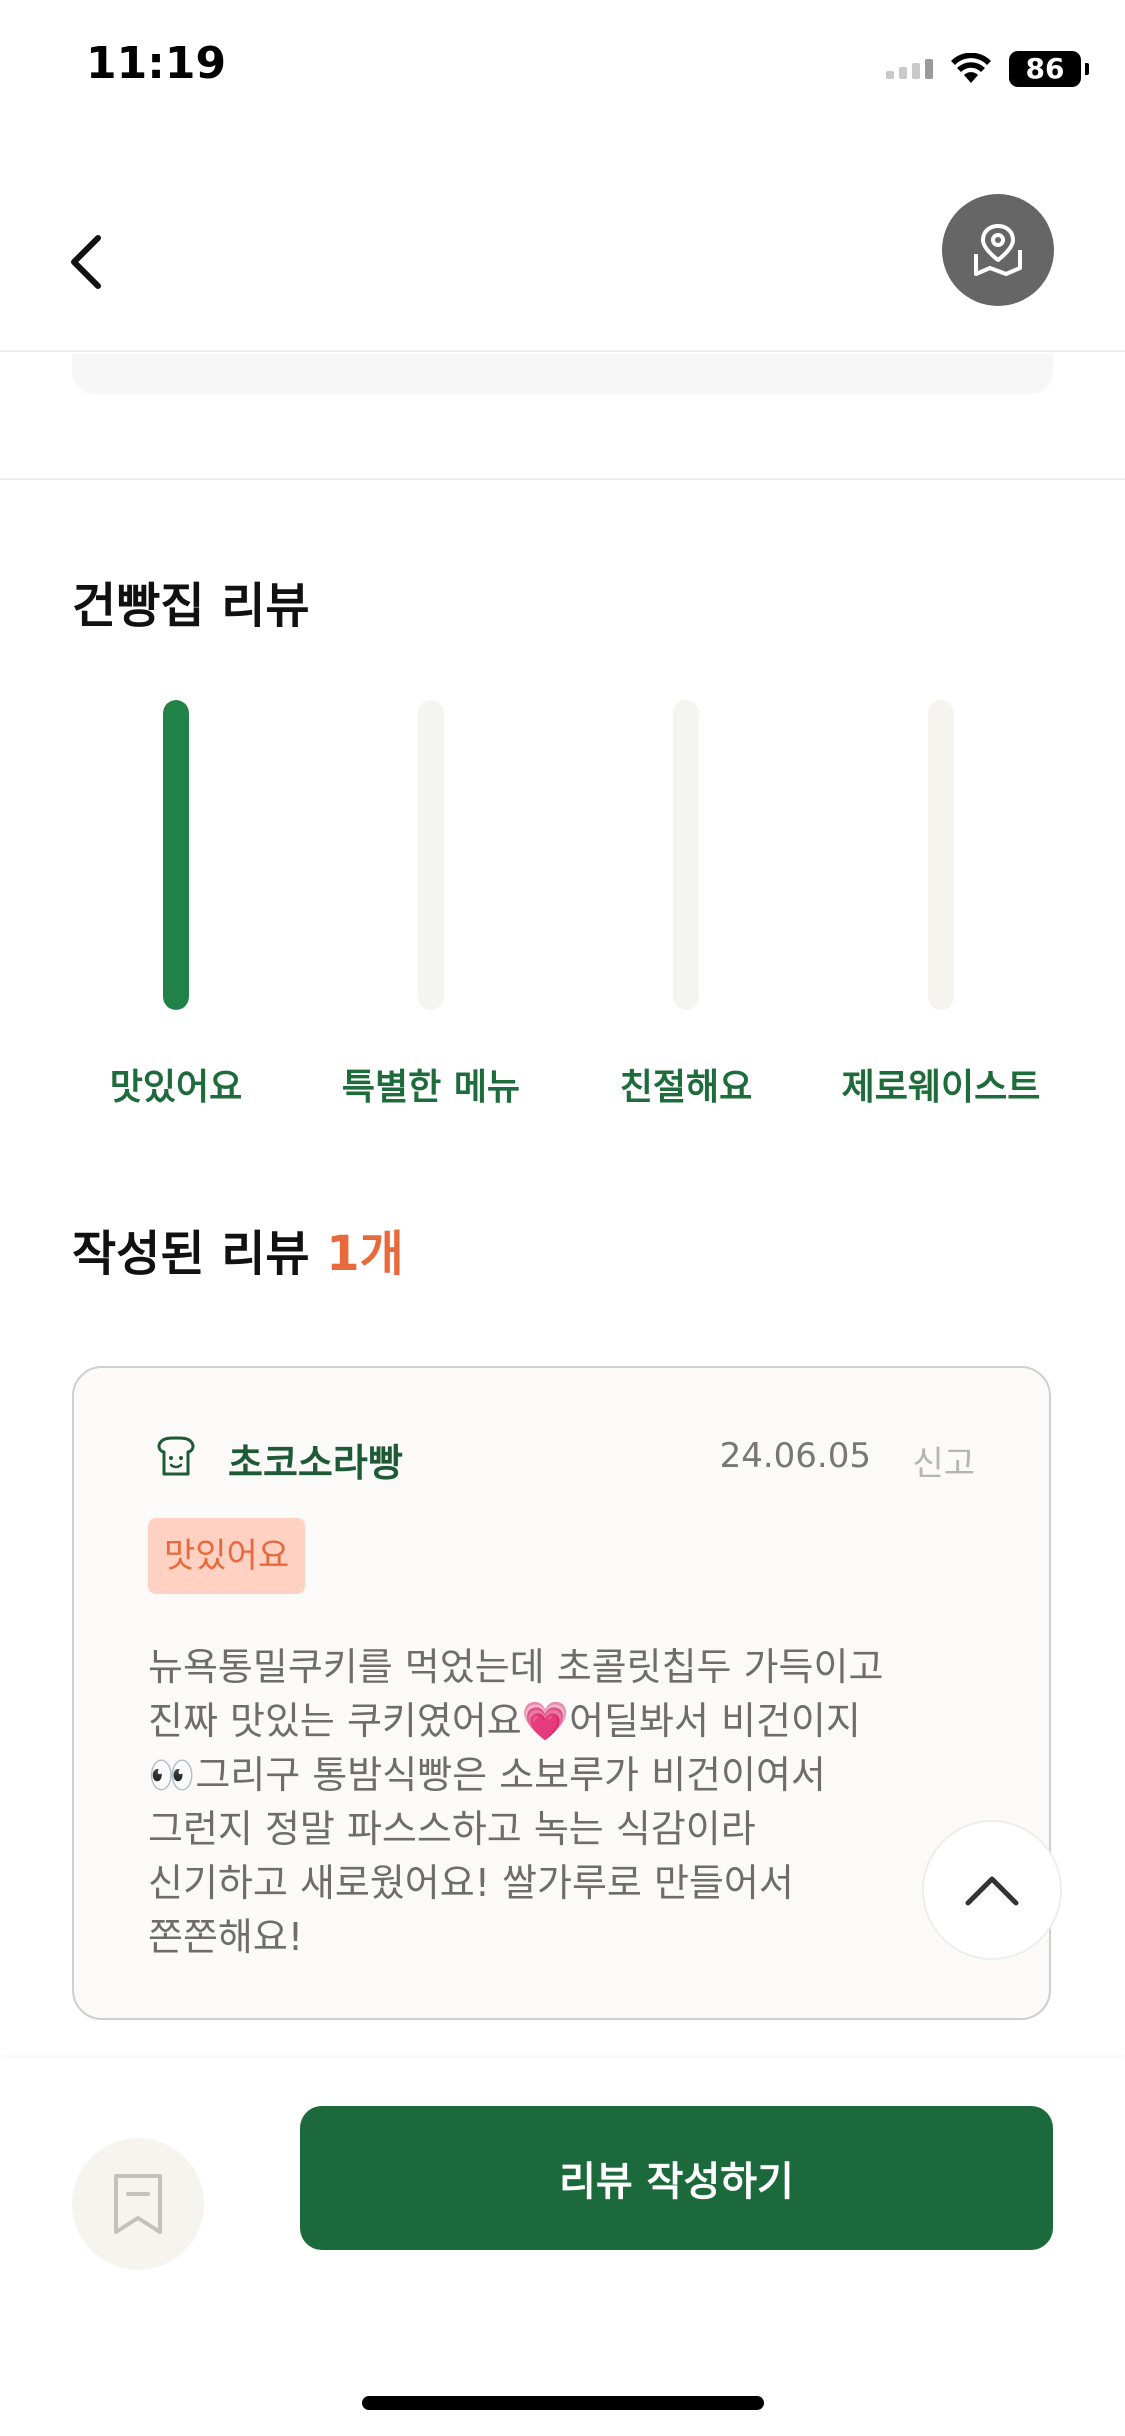 Image resolution: width=1125 pixels, height=2436 pixels. What do you see at coordinates (452, 1829) in the screenshot?
I see `review-text-line: 그런지 정말 파스스하고 녹는 식감이라` at bounding box center [452, 1829].